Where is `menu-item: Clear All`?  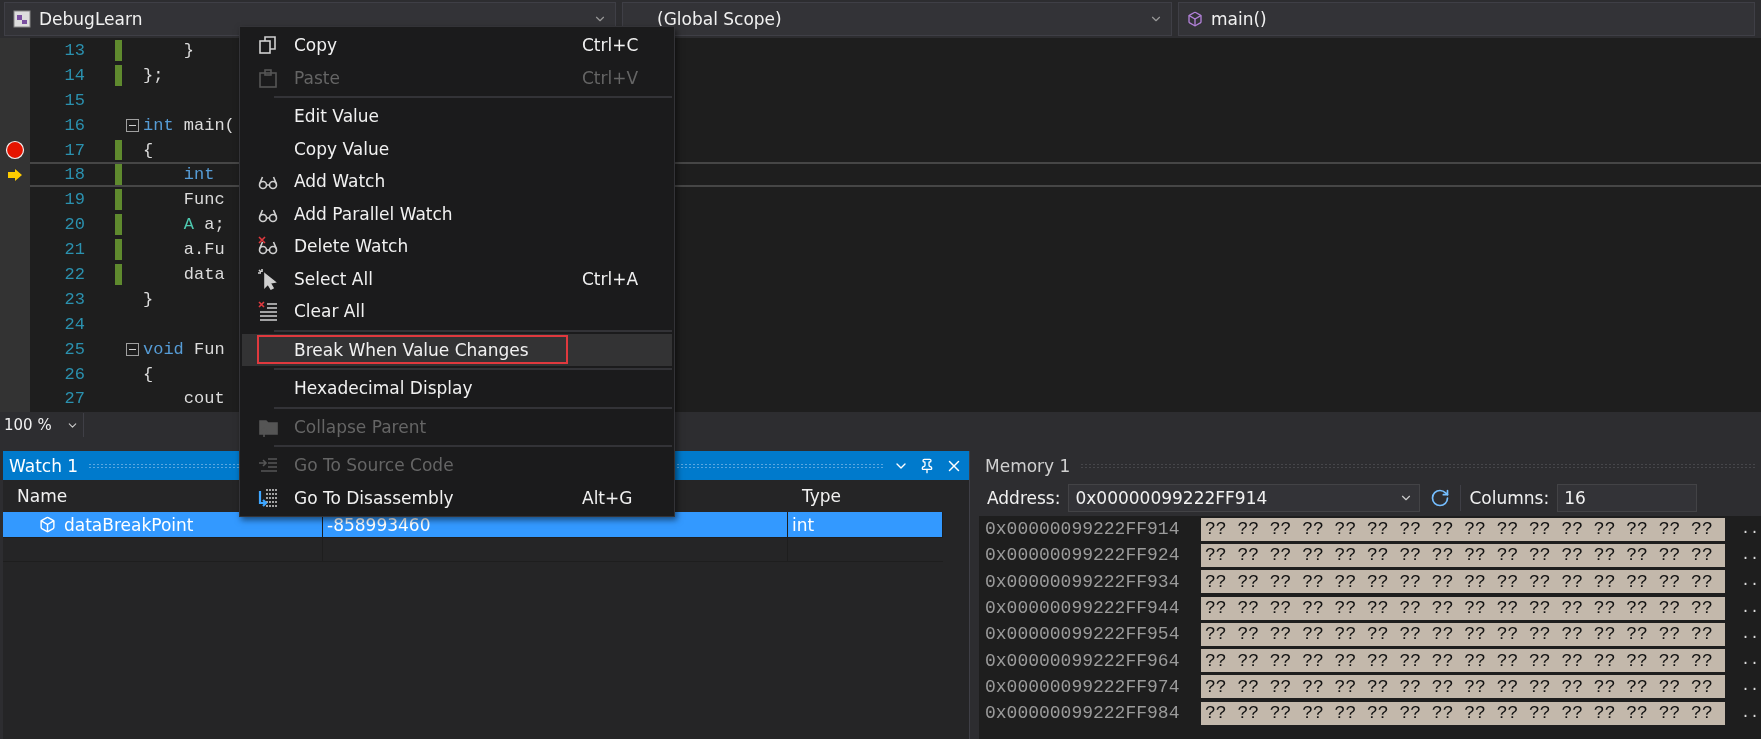 menu-item: Clear All is located at coordinates (457, 311).